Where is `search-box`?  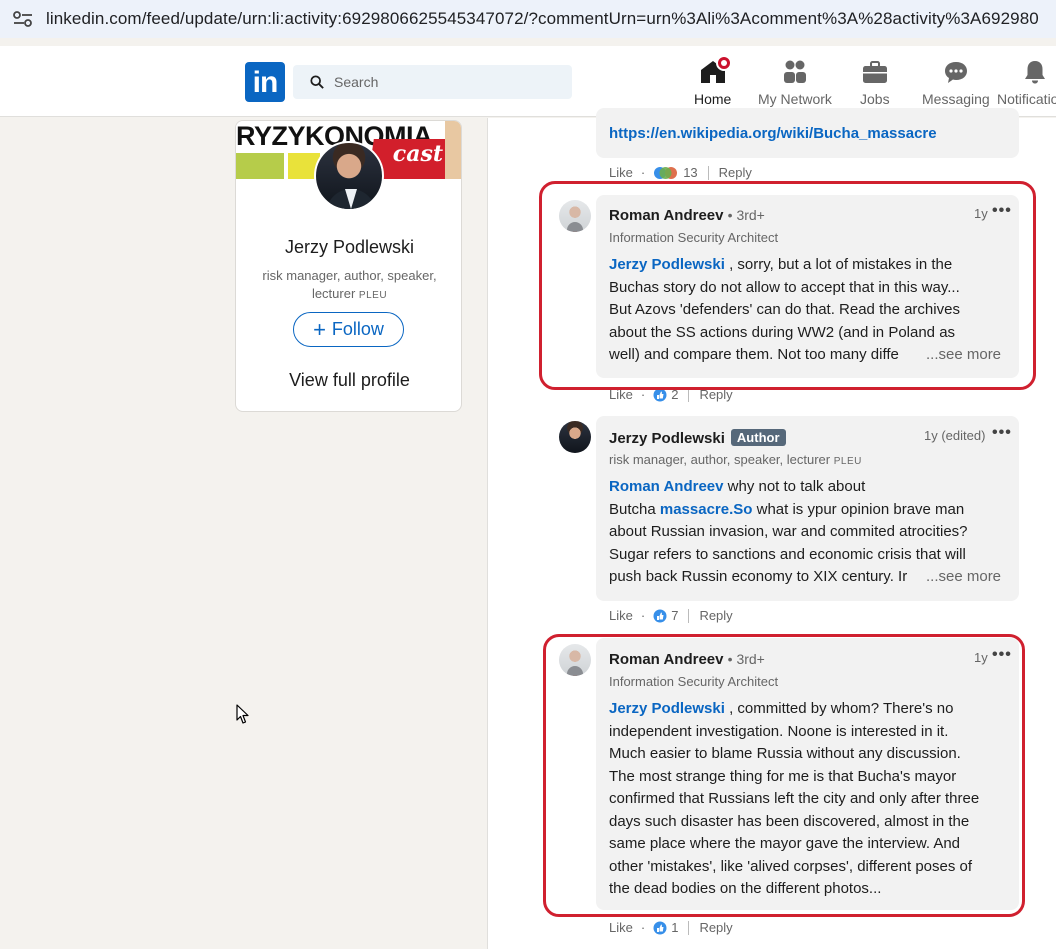
search-box is located at coordinates (432, 82).